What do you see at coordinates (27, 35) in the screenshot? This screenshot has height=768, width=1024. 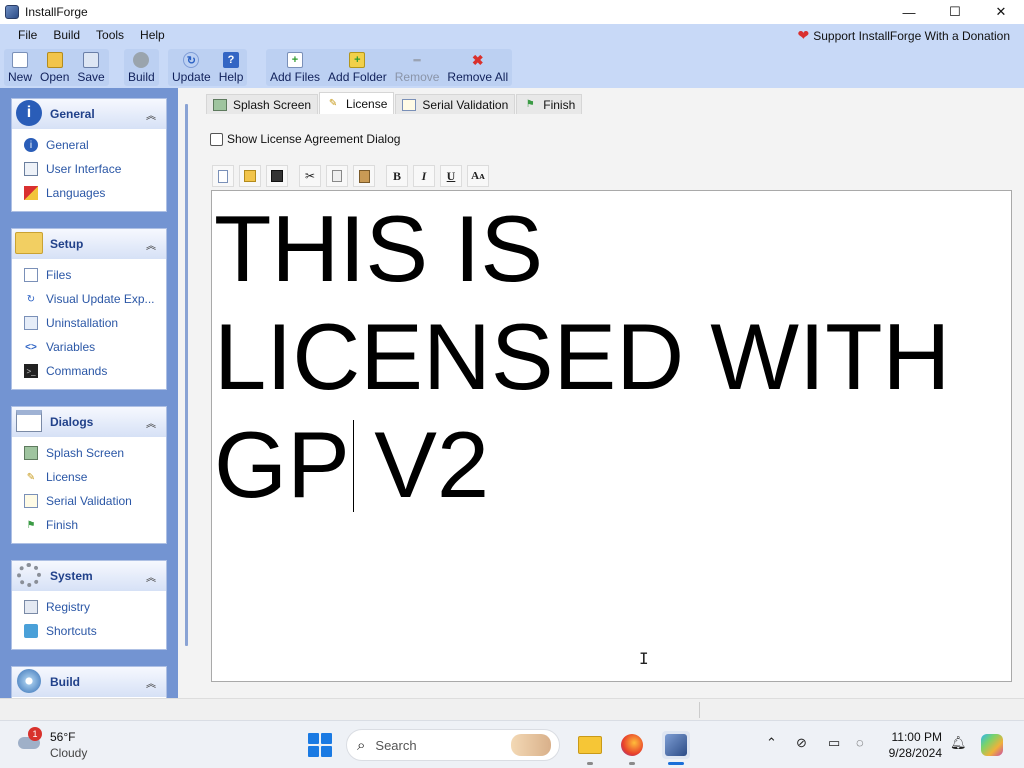 I see `menu-file: File` at bounding box center [27, 35].